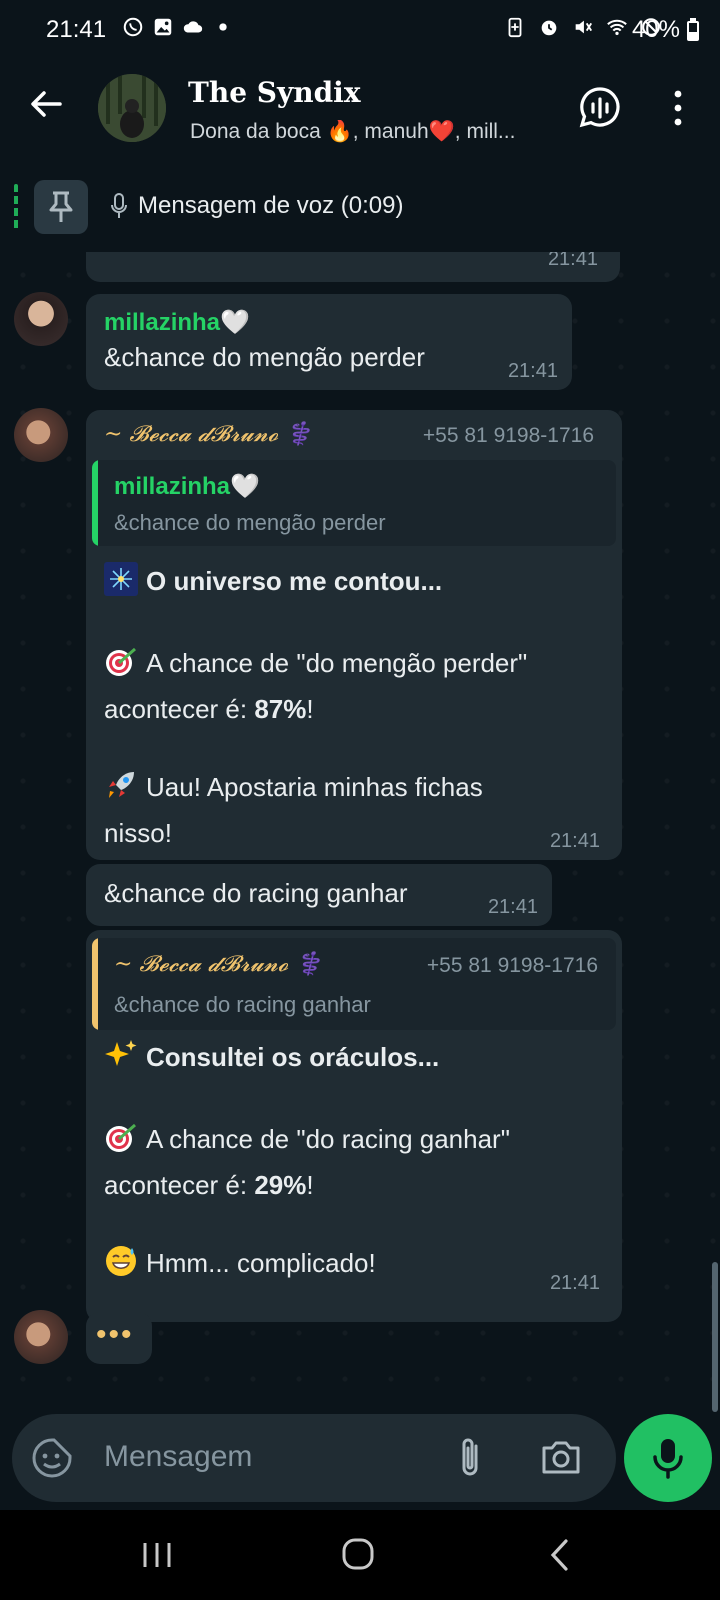  What do you see at coordinates (218, 964) in the screenshot?
I see `quote-sender: ~ 𝓑𝓮𝓬𝓬𝓪 𝓭𝓑𝓻𝓾𝓷𝓸 ⚕️` at bounding box center [218, 964].